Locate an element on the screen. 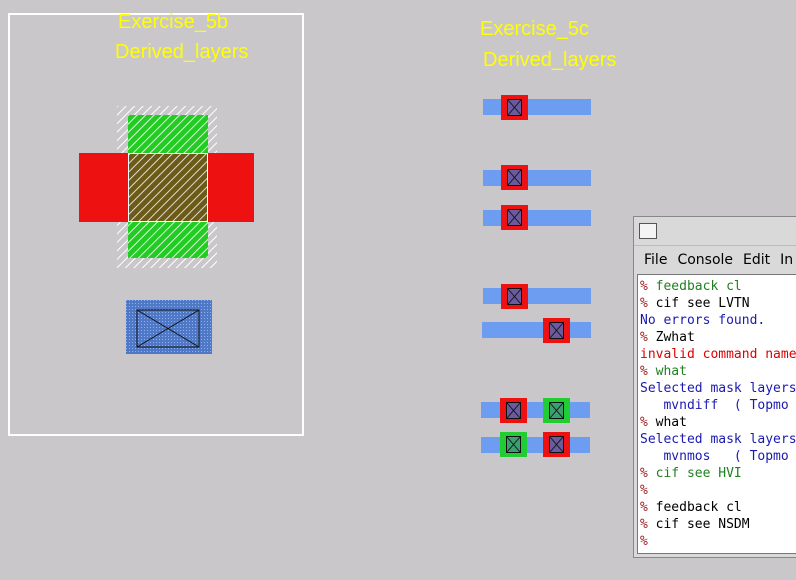 Image resolution: width=796 pixels, height=580 pixels. console-line: % cif see HVI is located at coordinates (718, 473).